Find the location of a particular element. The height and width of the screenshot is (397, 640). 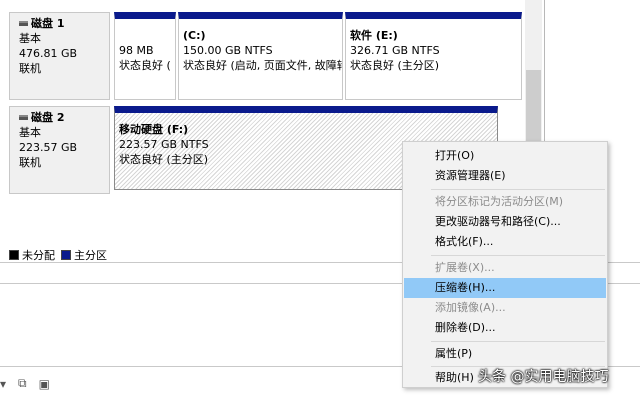

volume-system-reserved: 98 MB 状态良好 ( is located at coordinates (145, 56).